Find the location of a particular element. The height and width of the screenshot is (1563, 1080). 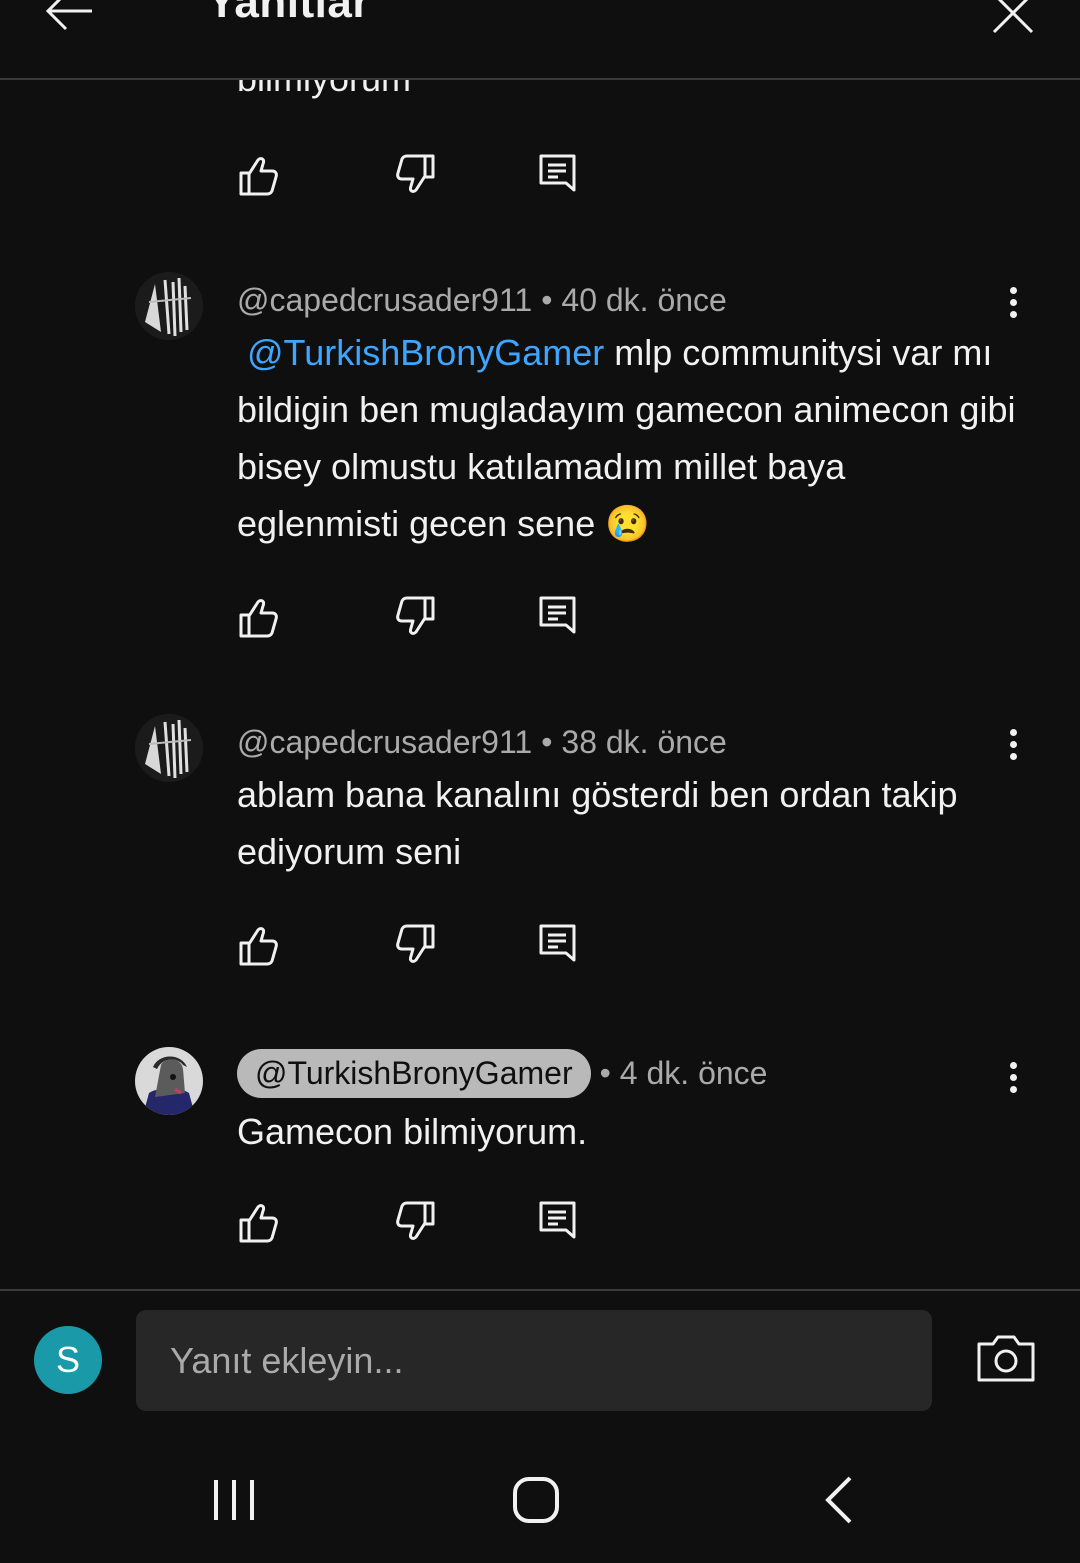

comment-meta: @capedcrusader911 • 38 dk. önce is located at coordinates (482, 742).